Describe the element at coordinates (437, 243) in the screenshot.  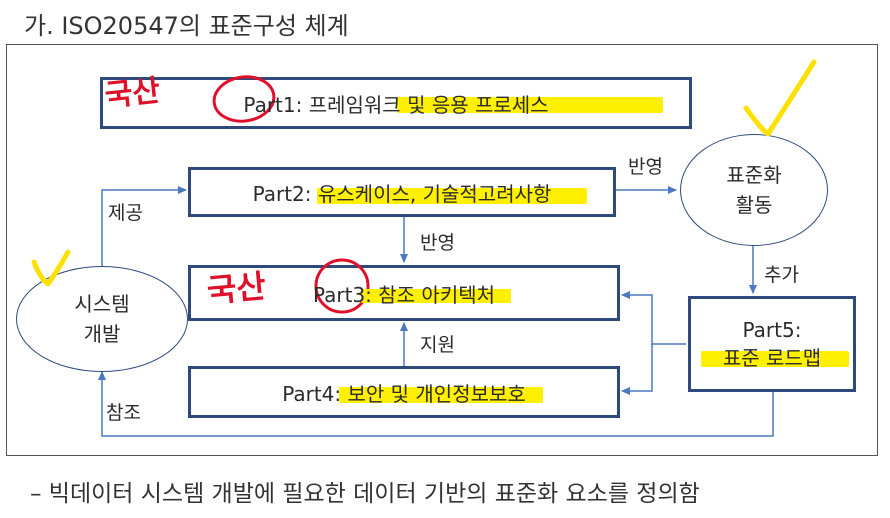
I see `label-reflect-mid: 반영` at that location.